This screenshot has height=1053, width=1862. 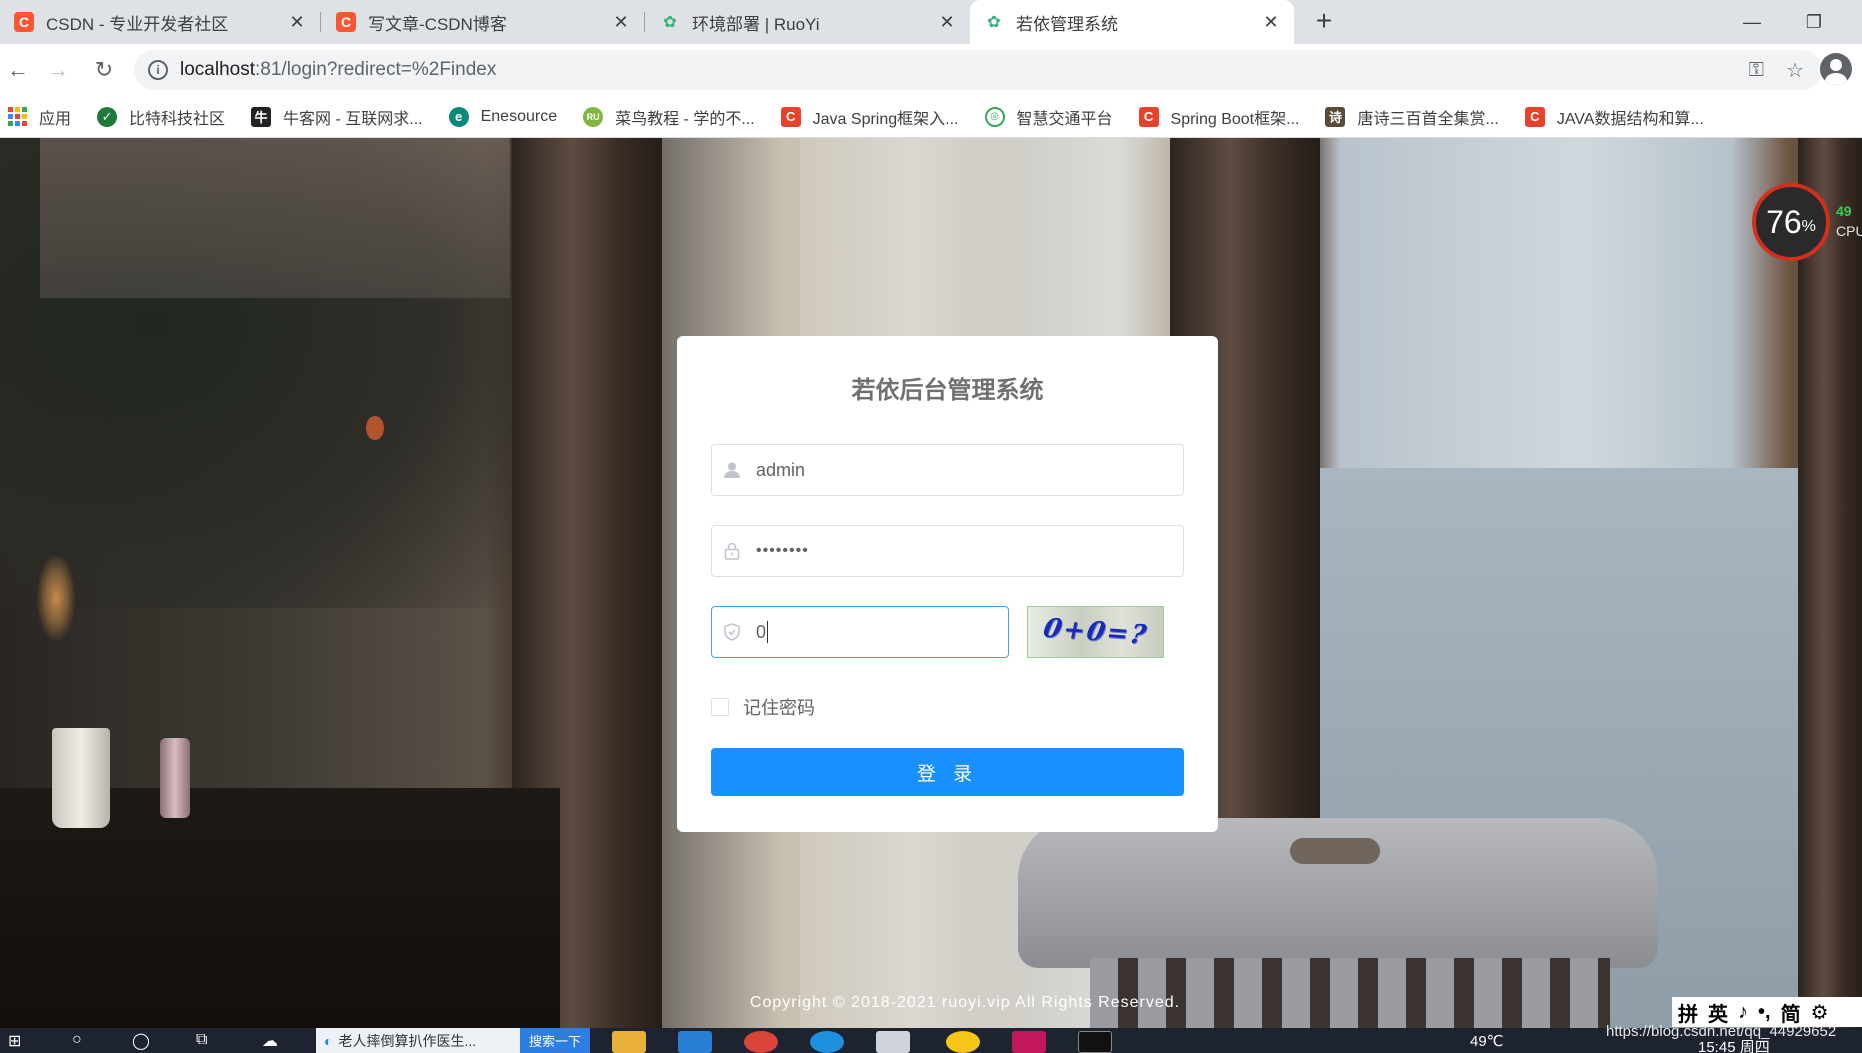 What do you see at coordinates (756, 24) in the screenshot?
I see `tab-title: 环境部署 | RuoYi` at bounding box center [756, 24].